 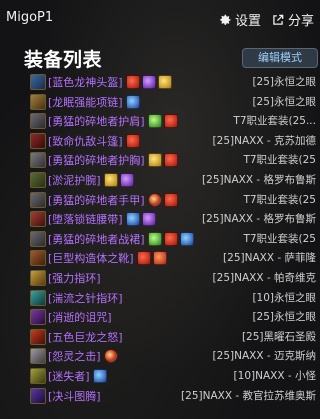 I want to click on equipment-row: [勇猛的碎地者手甲] T7职业套装(25, so click(x=160, y=201).